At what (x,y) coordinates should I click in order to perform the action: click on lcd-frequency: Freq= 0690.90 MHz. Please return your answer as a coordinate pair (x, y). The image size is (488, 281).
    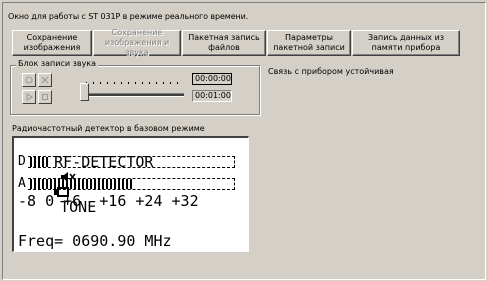
    Looking at the image, I should click on (95, 241).